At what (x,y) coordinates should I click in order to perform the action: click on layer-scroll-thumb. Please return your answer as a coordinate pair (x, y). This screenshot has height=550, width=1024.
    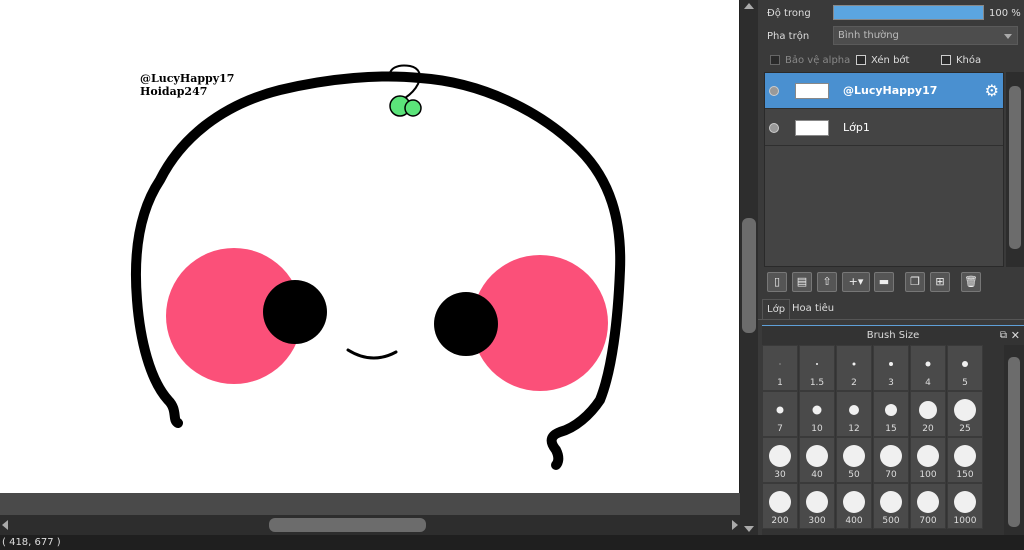
    Looking at the image, I should click on (1015, 167).